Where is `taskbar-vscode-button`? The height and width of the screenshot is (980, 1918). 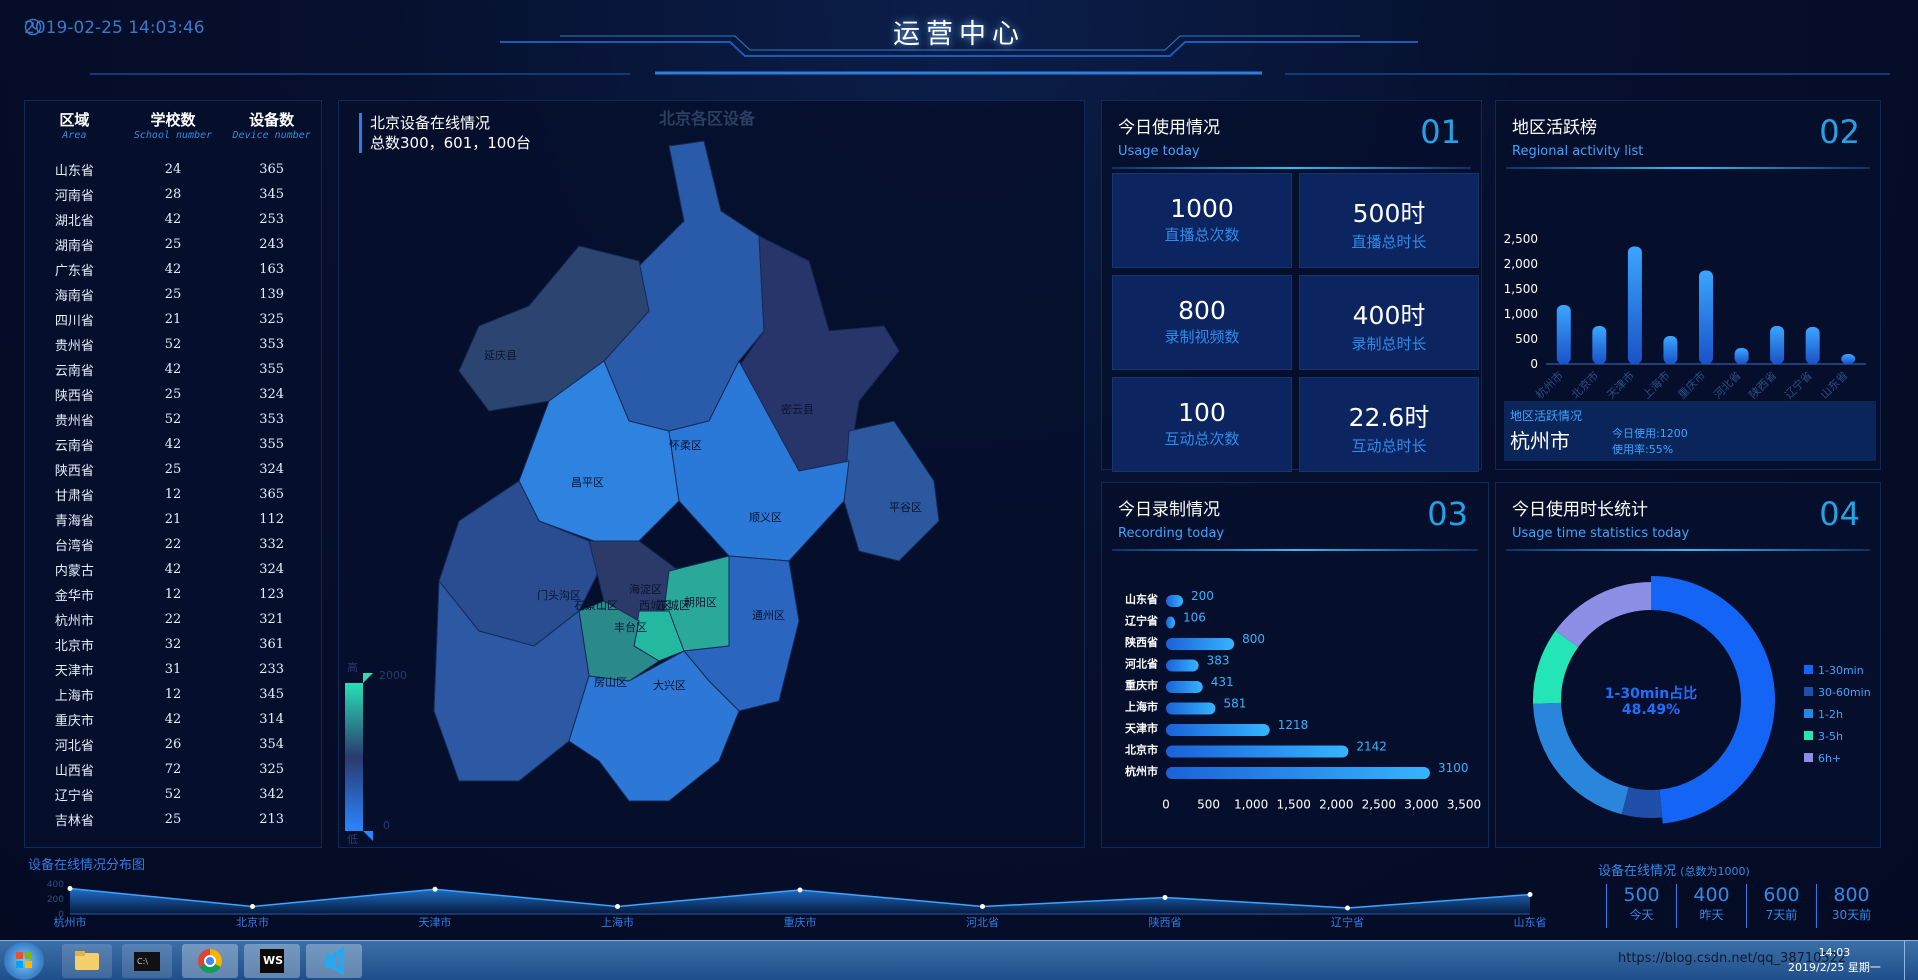
taskbar-vscode-button is located at coordinates (334, 961).